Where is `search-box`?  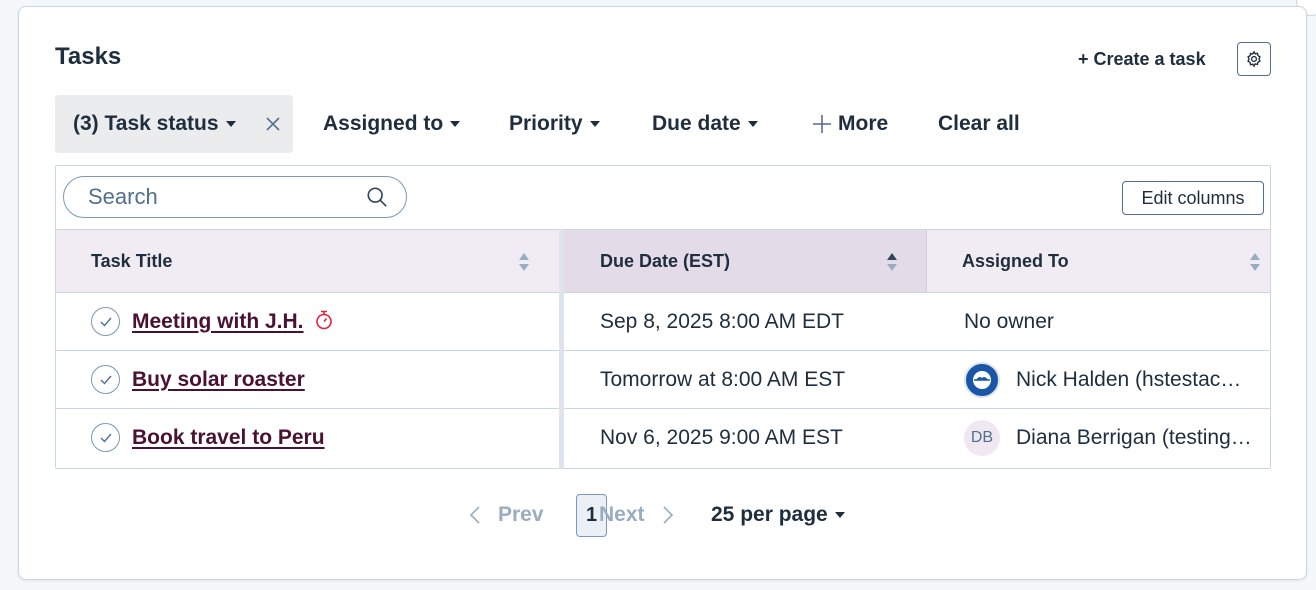
search-box is located at coordinates (235, 197).